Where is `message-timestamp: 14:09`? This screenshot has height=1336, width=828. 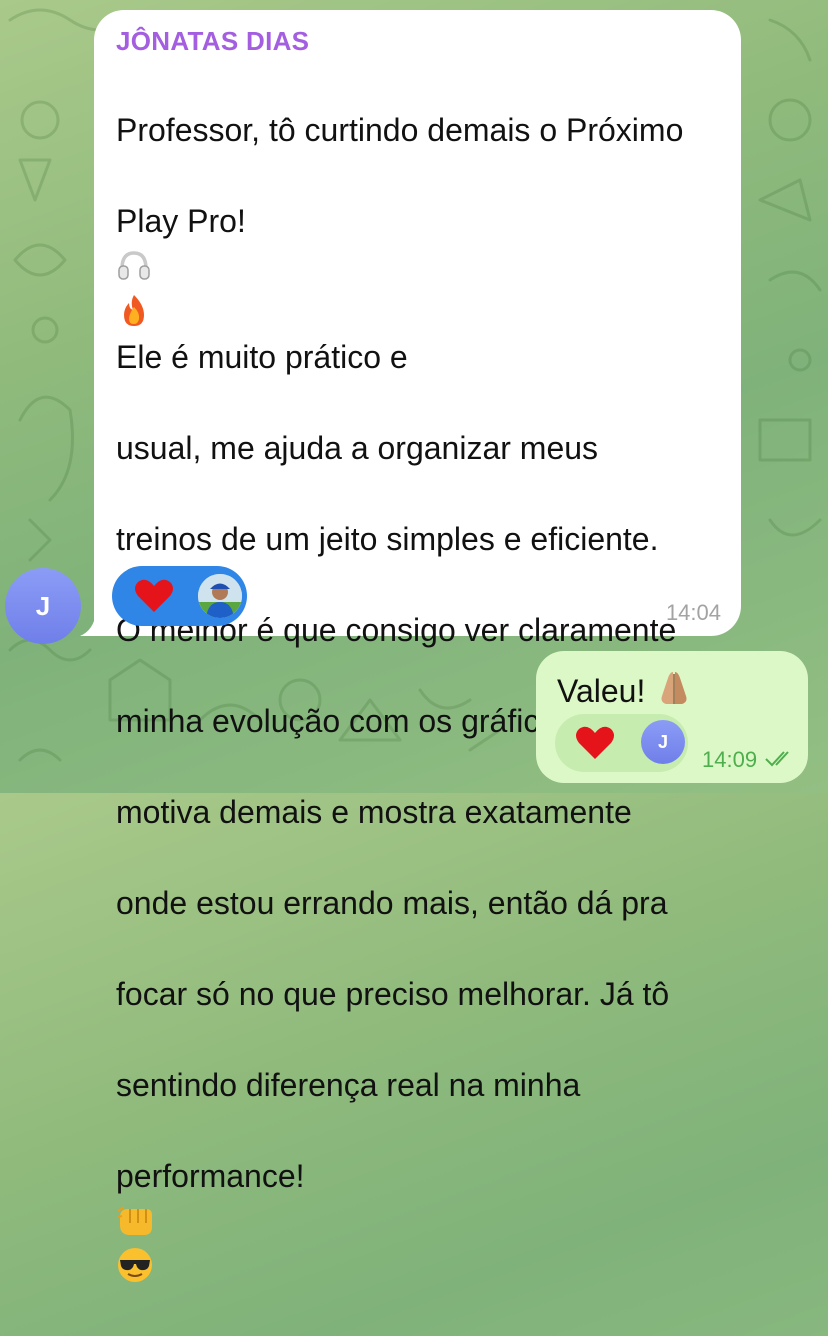
message-timestamp: 14:09 is located at coordinates (730, 759).